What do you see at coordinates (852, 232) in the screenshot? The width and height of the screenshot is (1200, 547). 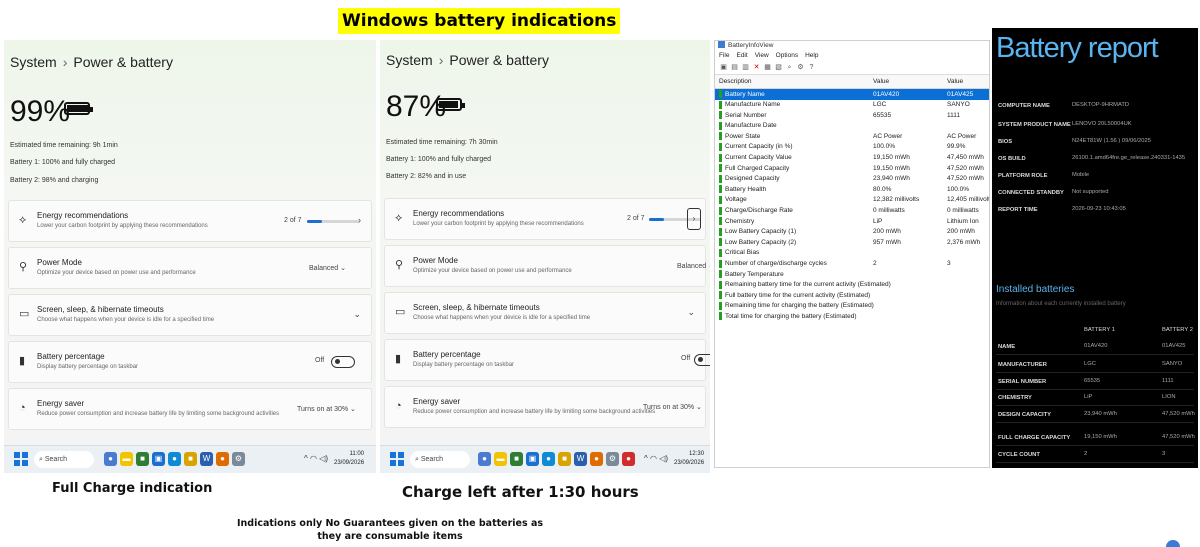 I see `table-row: Low Battery Capacity (1) 200 mWh 200 mWh` at bounding box center [852, 232].